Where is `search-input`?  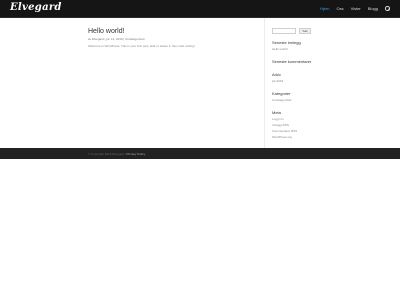 search-input is located at coordinates (284, 31).